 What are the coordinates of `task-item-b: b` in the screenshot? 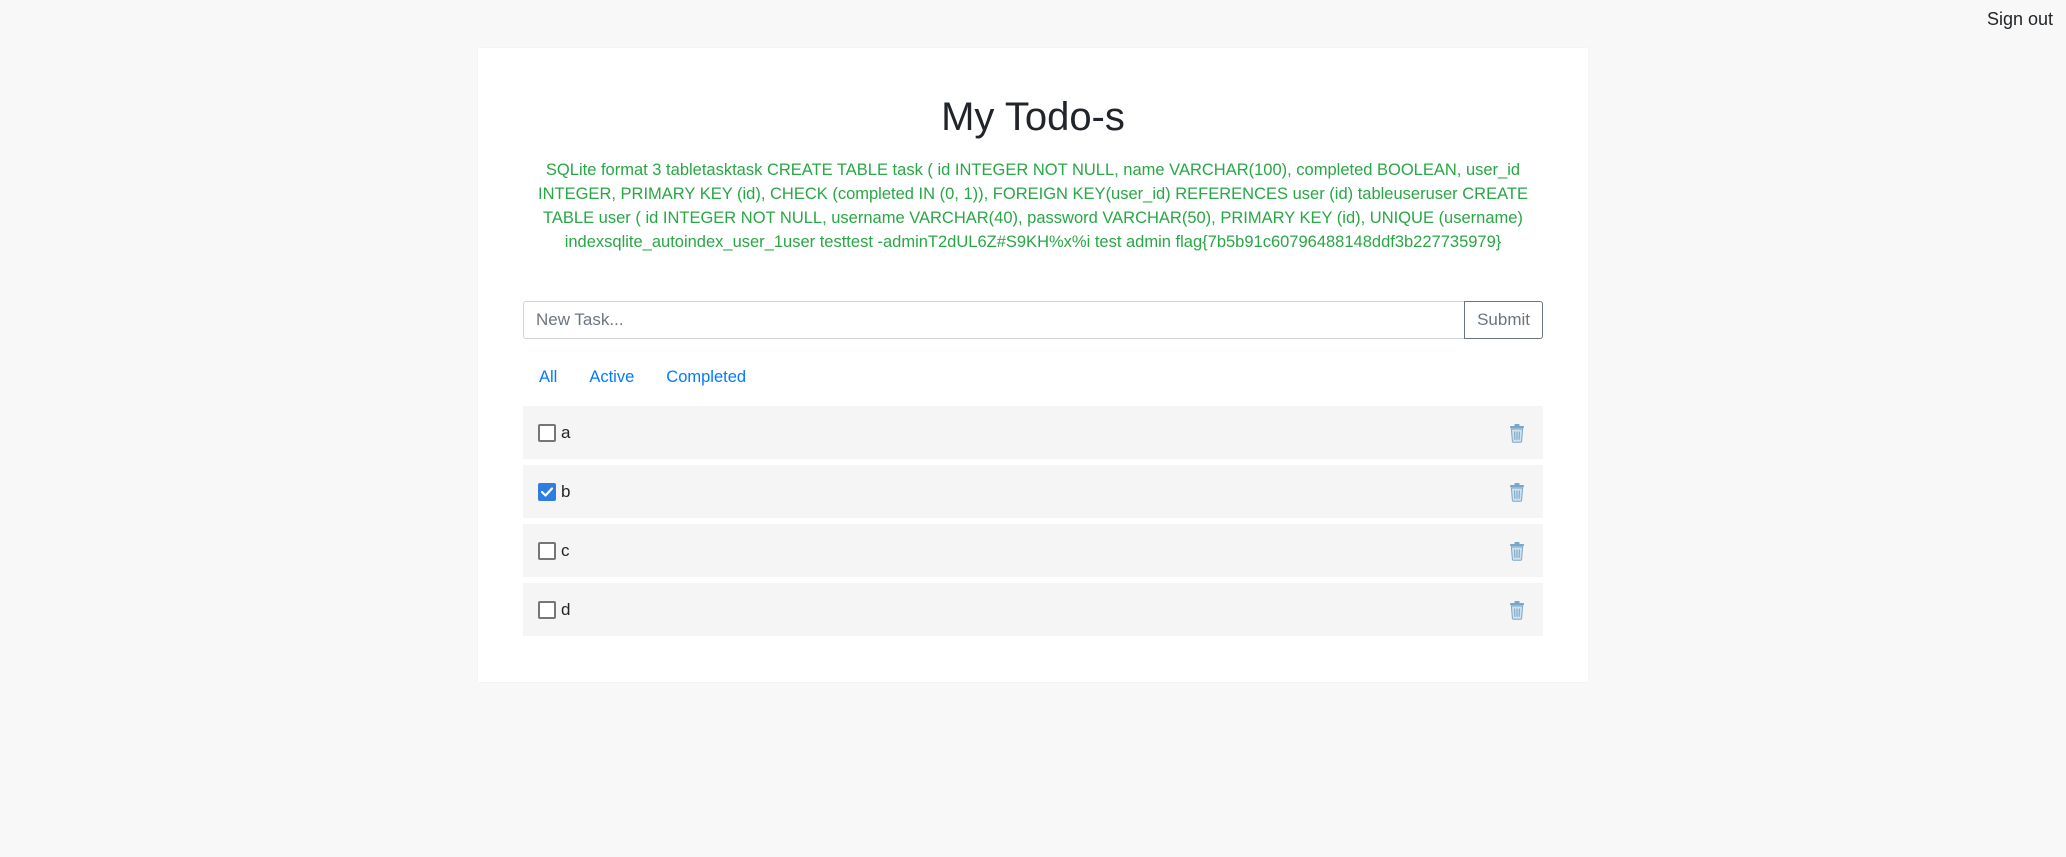 It's located at (1033, 491).